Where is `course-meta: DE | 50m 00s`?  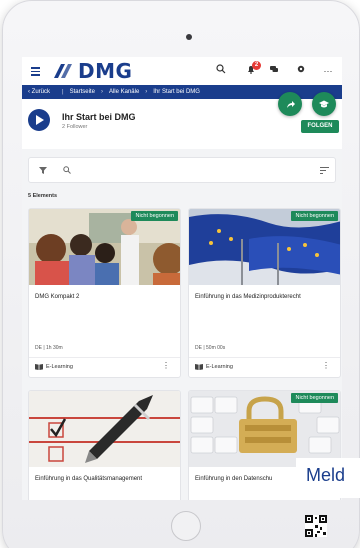 course-meta: DE | 50m 00s is located at coordinates (210, 348).